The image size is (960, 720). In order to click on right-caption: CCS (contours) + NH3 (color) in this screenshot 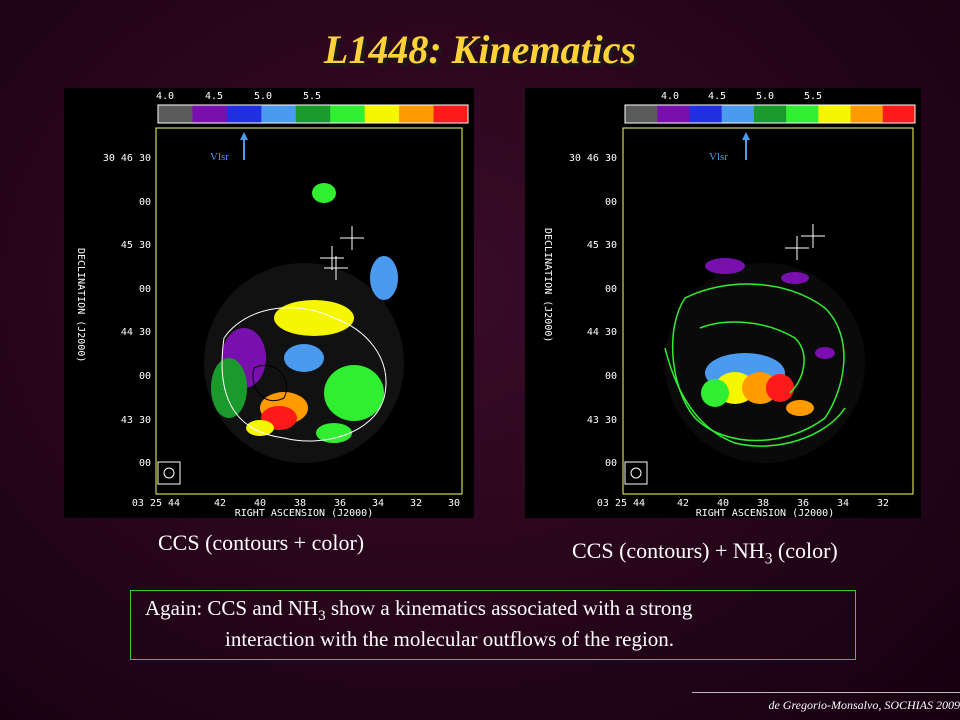, I will do `click(705, 553)`.